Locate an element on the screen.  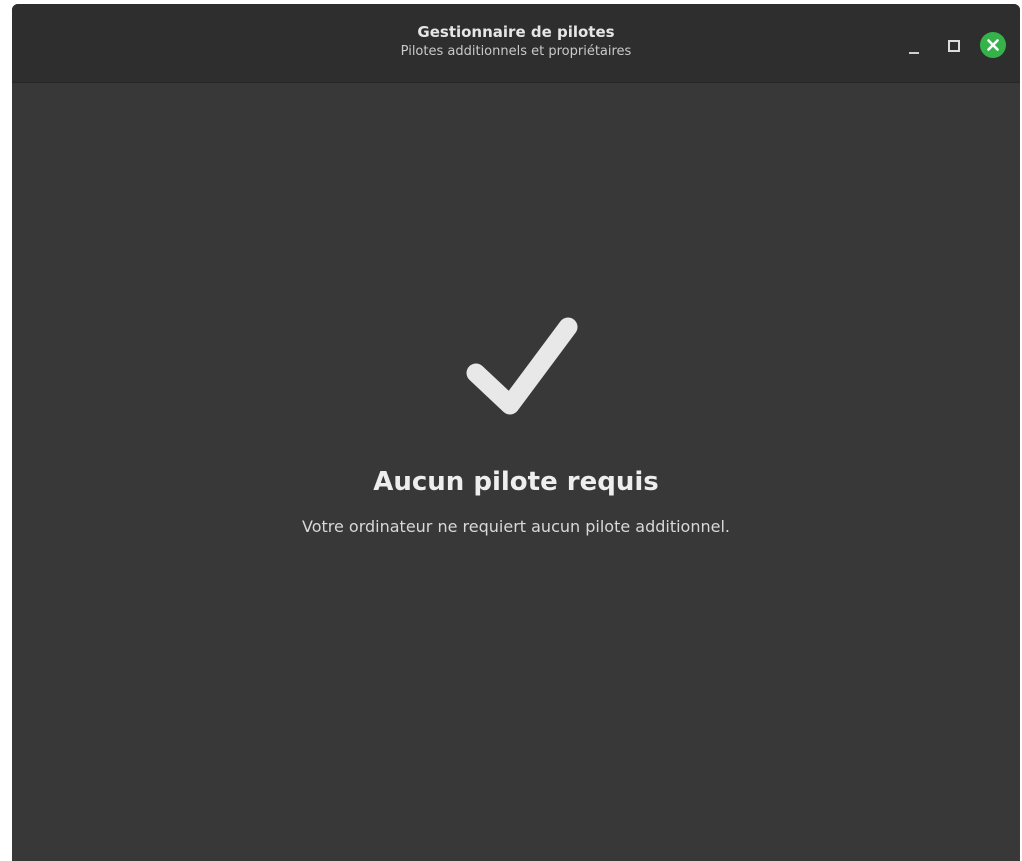
close-icon is located at coordinates (993, 45).